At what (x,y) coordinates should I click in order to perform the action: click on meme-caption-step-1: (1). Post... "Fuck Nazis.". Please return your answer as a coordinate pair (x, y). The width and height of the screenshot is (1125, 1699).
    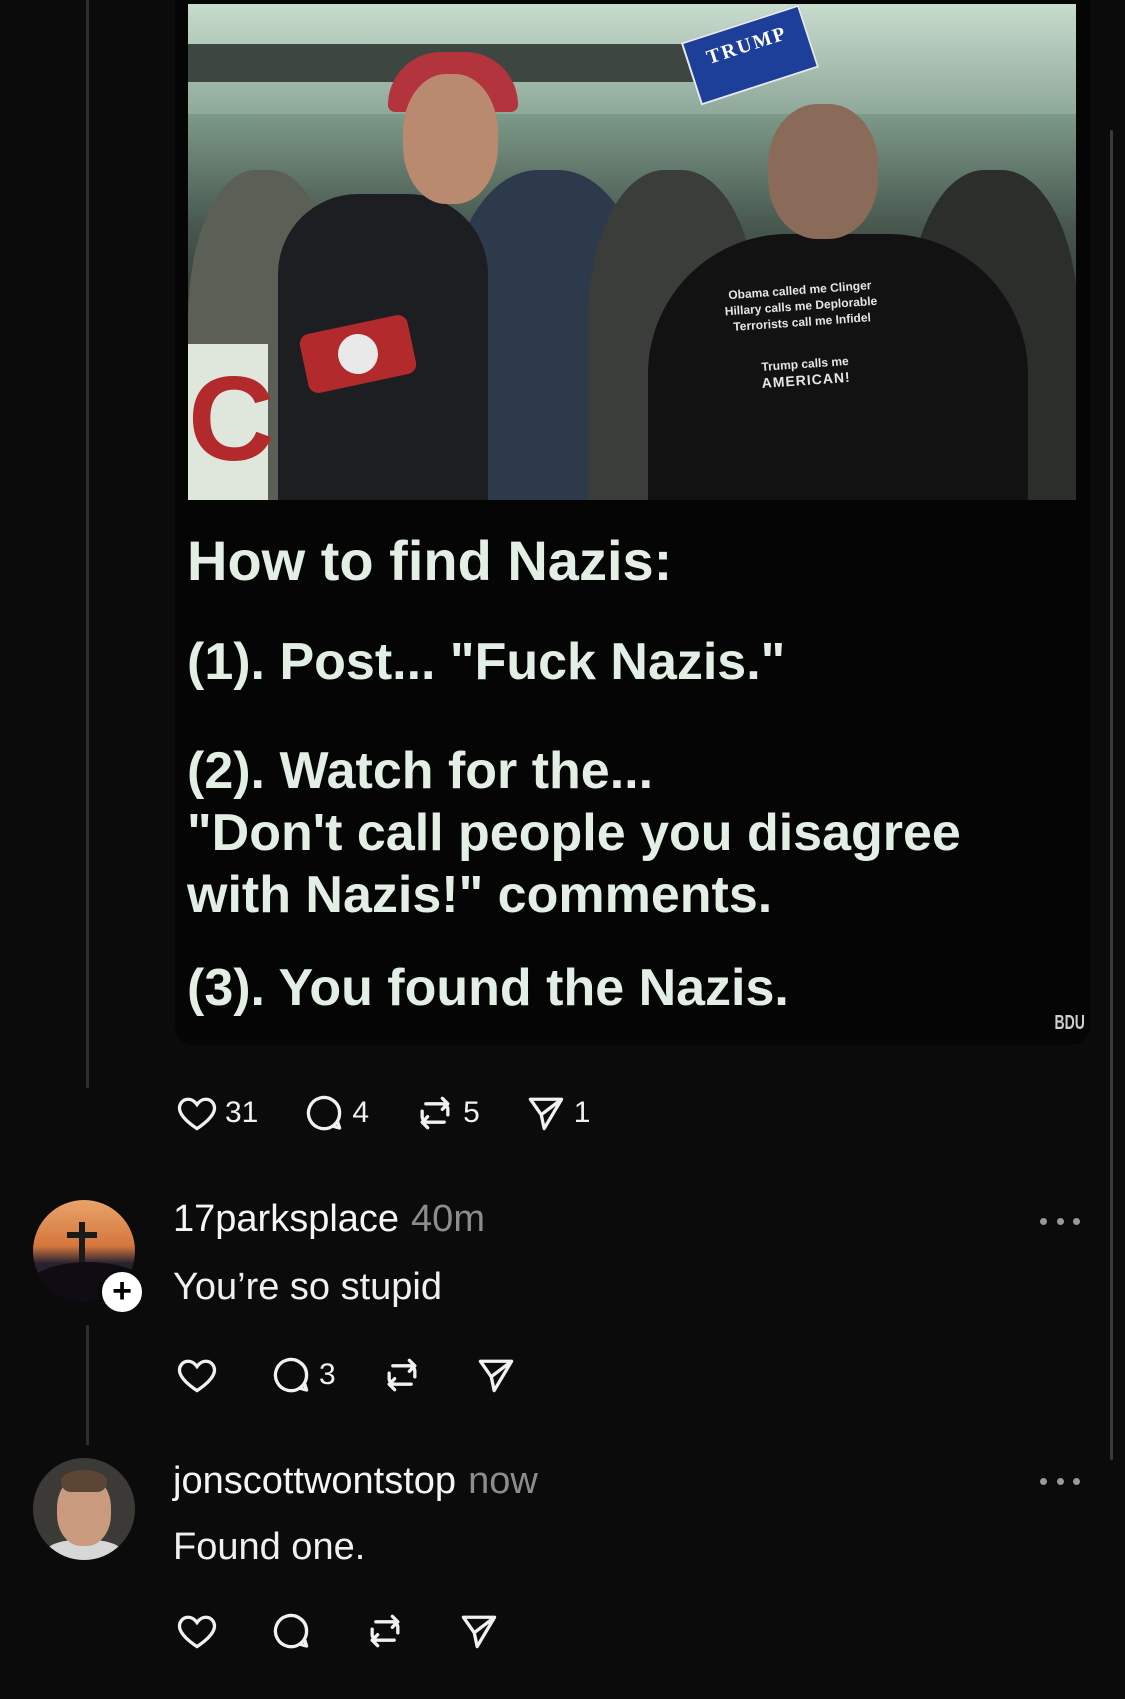
    Looking at the image, I should click on (486, 662).